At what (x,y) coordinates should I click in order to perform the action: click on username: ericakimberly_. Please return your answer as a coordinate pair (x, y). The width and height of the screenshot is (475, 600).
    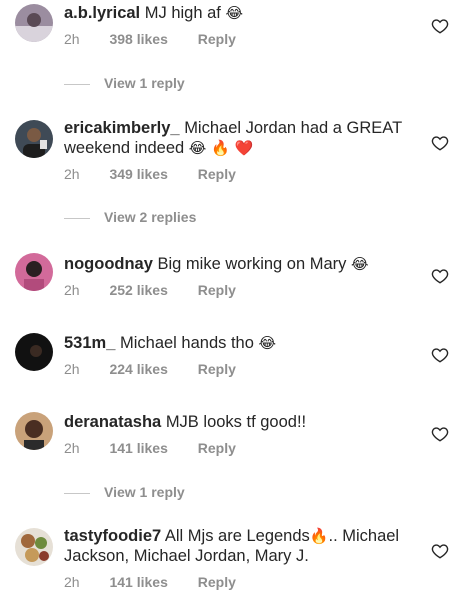
    Looking at the image, I should click on (122, 128).